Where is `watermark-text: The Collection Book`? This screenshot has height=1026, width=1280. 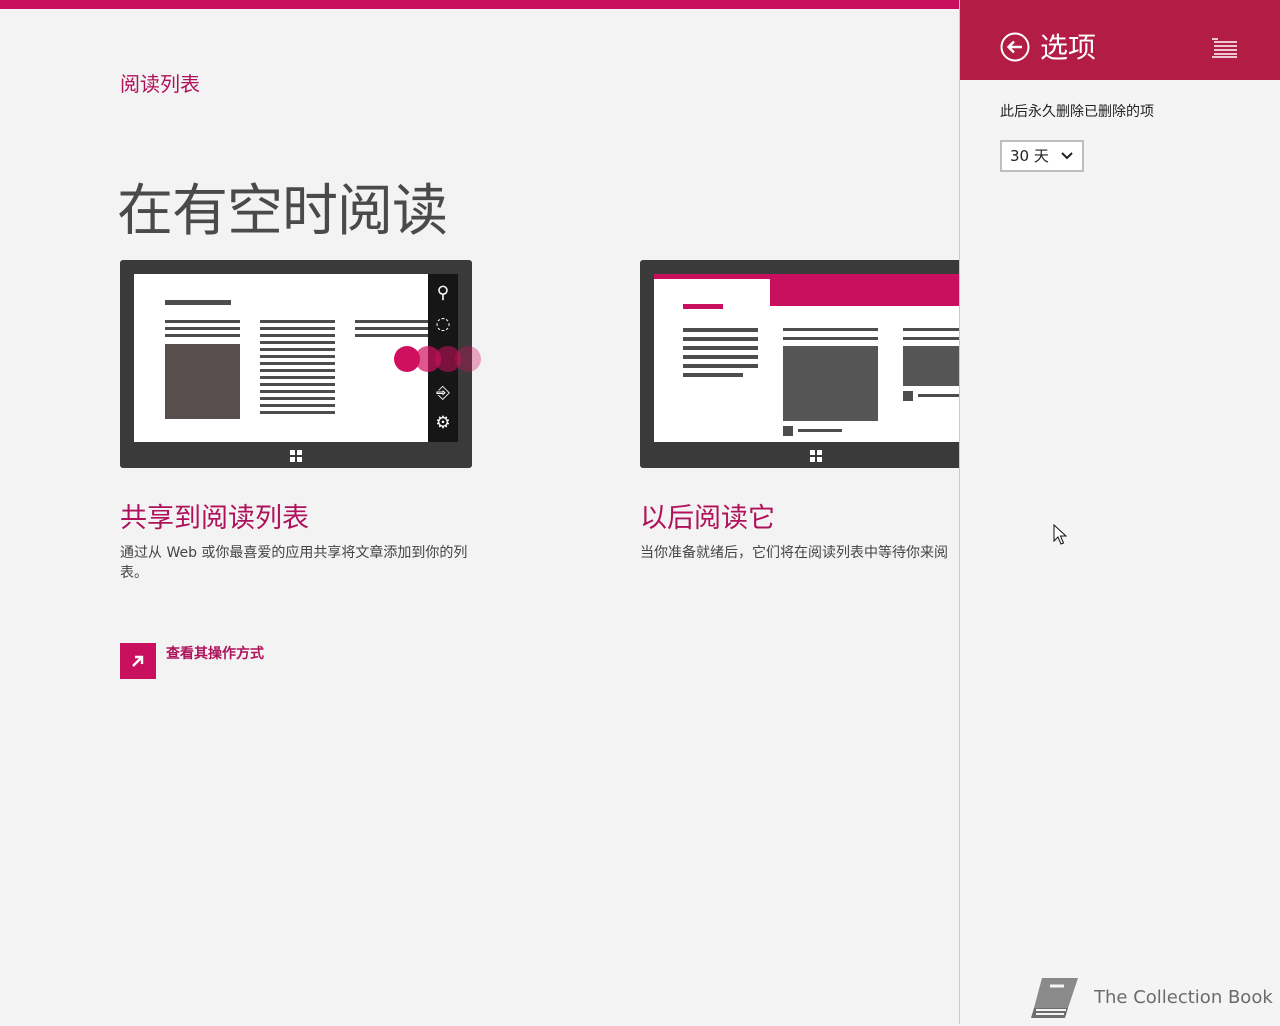 watermark-text: The Collection Book is located at coordinates (1183, 997).